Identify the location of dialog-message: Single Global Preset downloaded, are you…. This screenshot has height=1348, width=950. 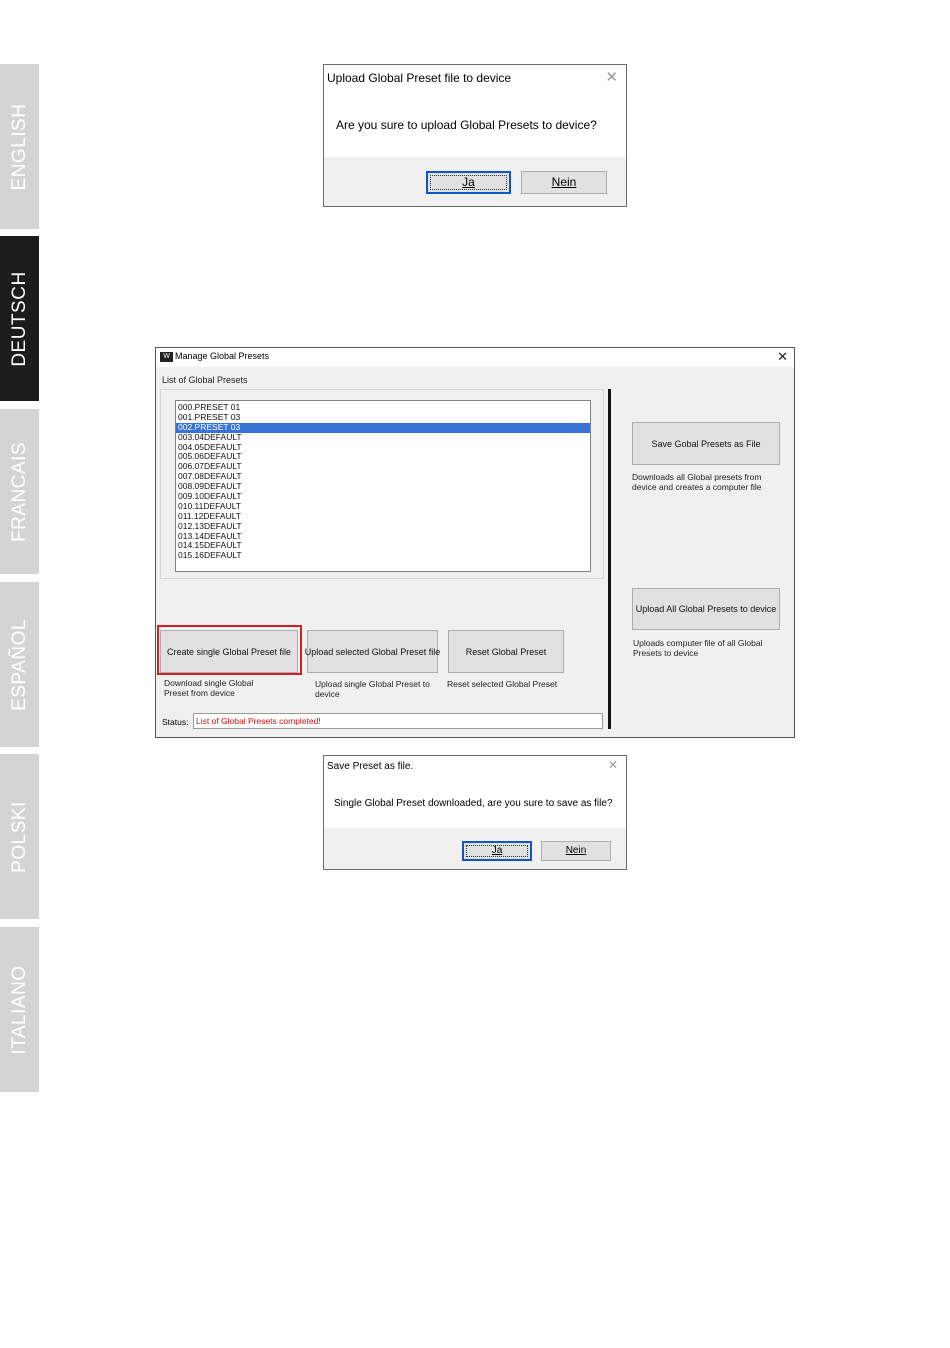
(473, 803).